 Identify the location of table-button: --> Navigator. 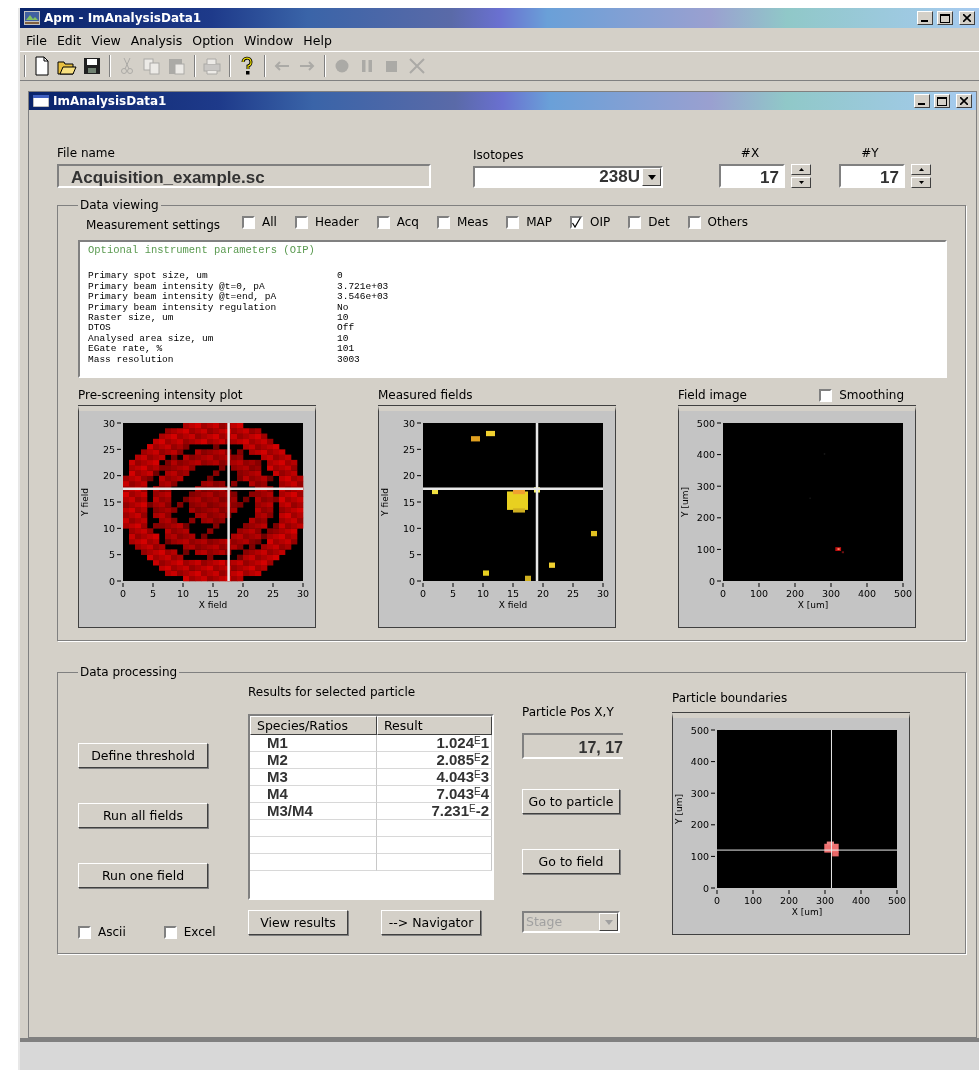
(431, 922).